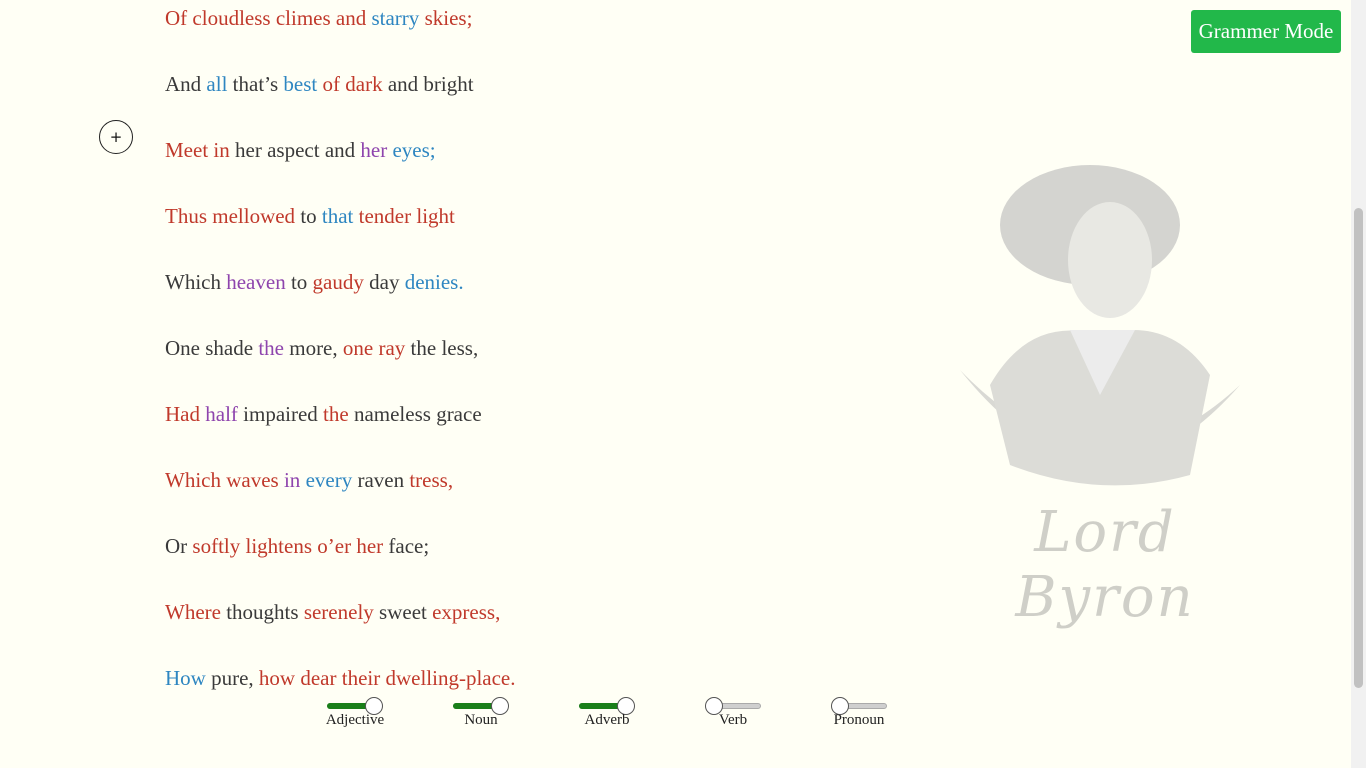 This screenshot has height=768, width=1366. I want to click on poem-line: How pure, how dear their dwelling-place., so click(340, 678).